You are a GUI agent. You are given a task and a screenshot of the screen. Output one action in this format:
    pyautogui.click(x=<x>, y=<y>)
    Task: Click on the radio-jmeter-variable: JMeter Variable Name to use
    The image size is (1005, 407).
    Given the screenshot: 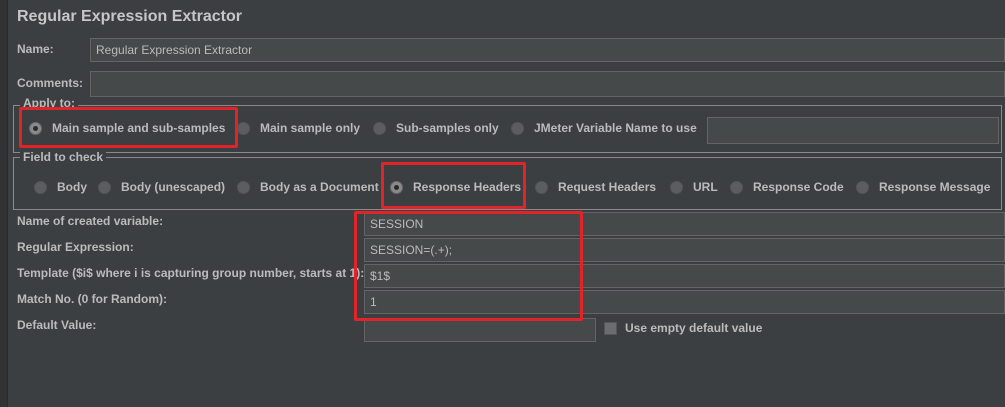 What is the action you would take?
    pyautogui.click(x=604, y=128)
    